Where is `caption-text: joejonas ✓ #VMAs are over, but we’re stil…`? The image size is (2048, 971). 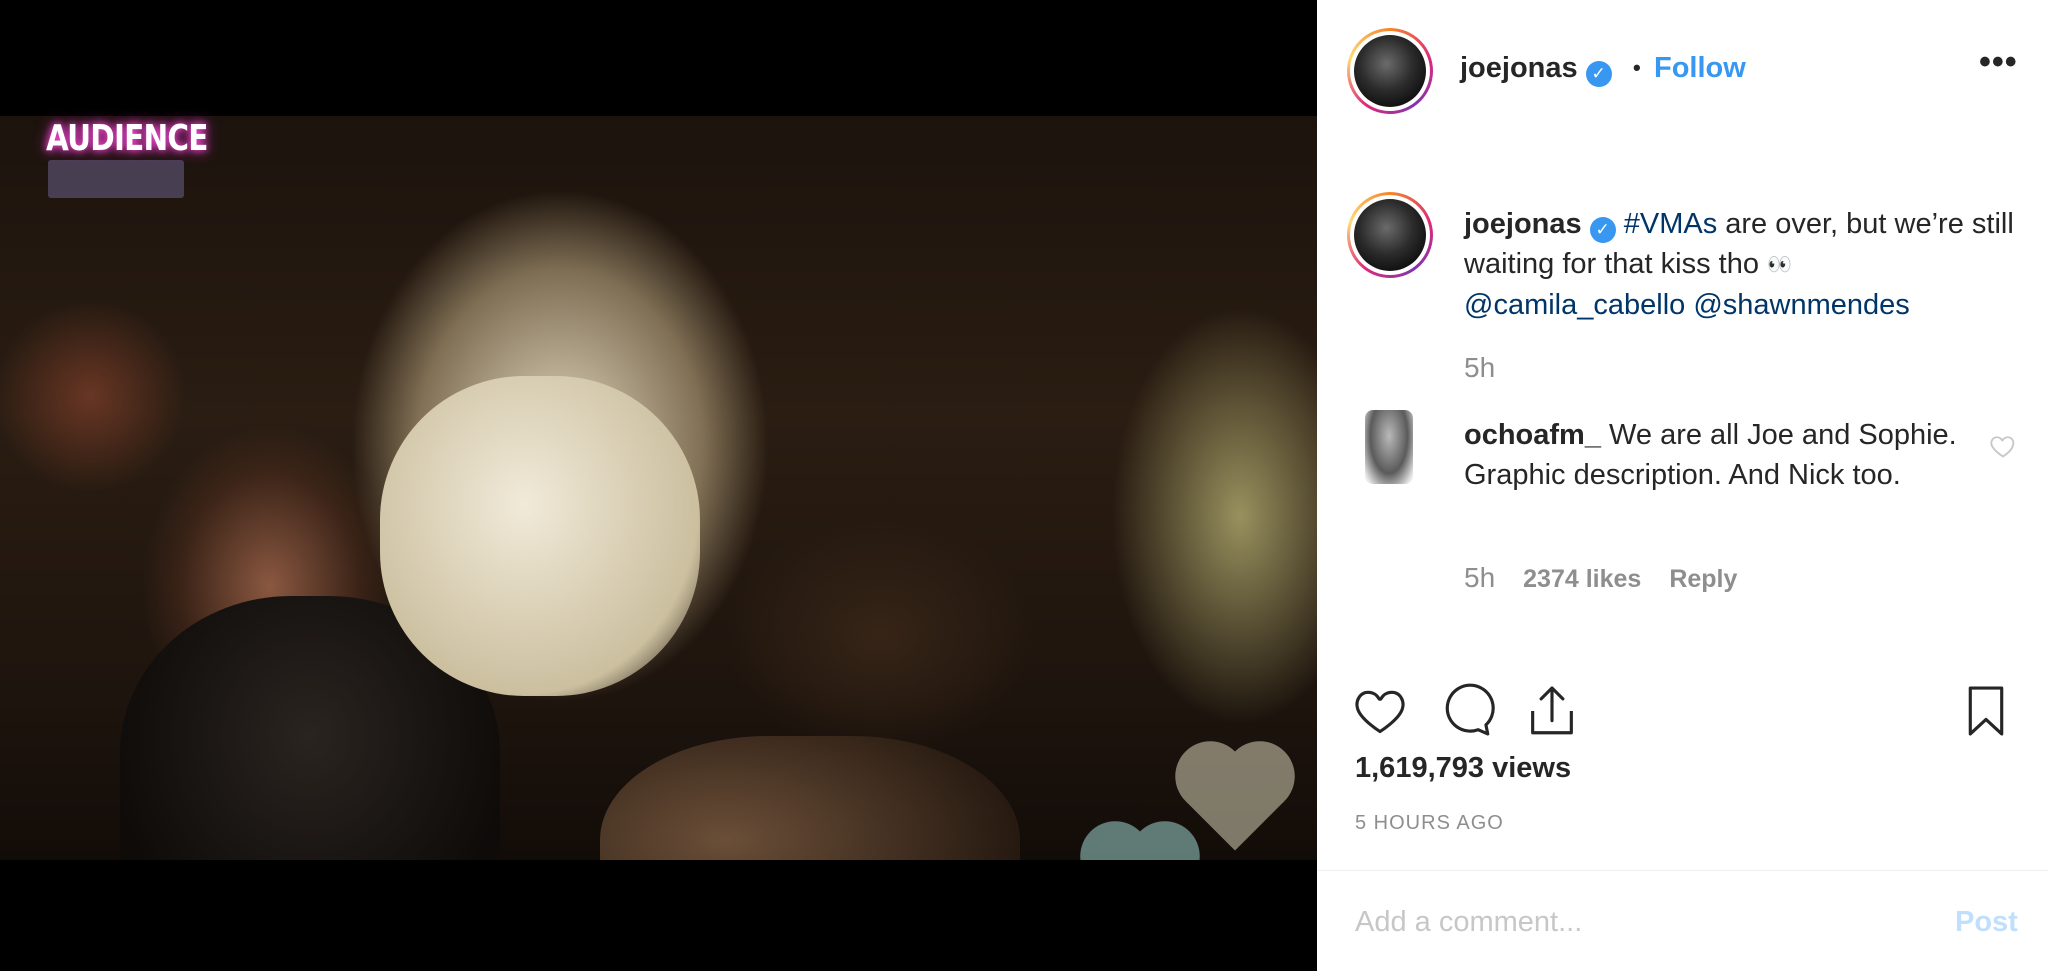 caption-text: joejonas ✓ #VMAs are over, but we’re stil… is located at coordinates (1744, 264).